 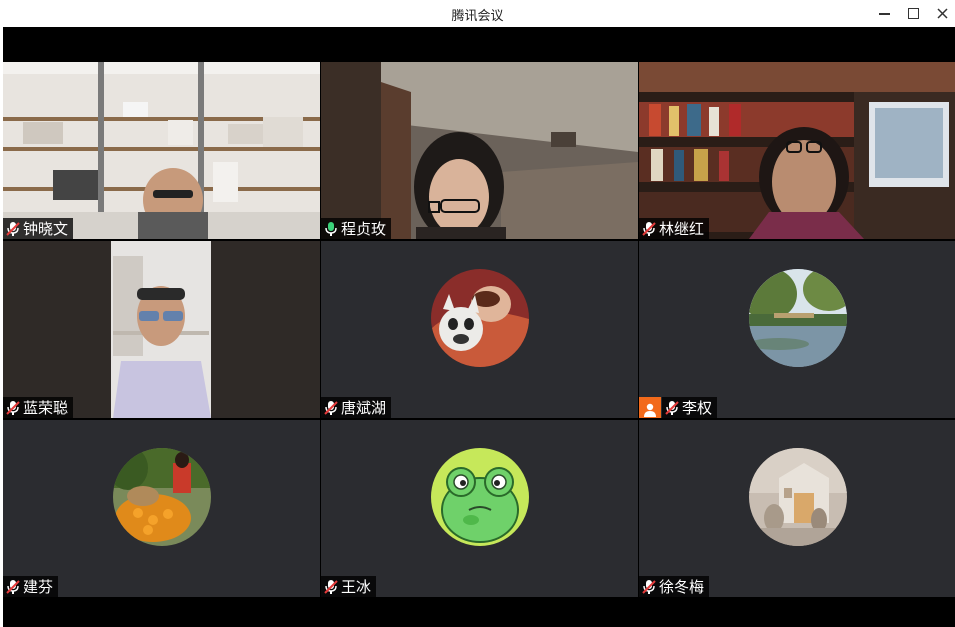 What do you see at coordinates (46, 408) in the screenshot?
I see `participant-name: 蓝荣聪` at bounding box center [46, 408].